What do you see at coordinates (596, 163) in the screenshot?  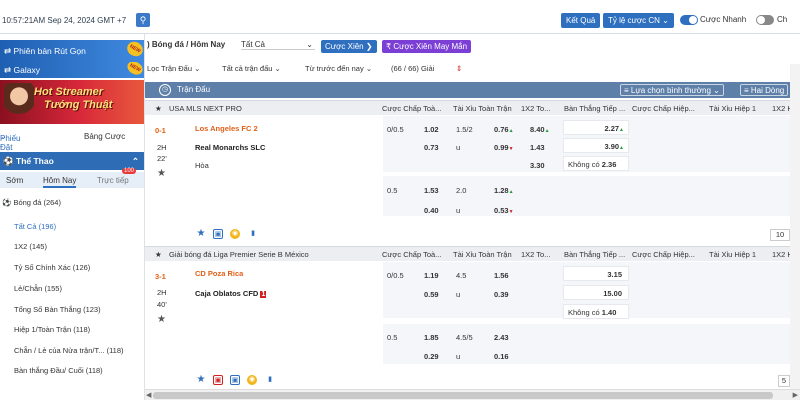 I see `next-goal-none: Không có 2.36` at bounding box center [596, 163].